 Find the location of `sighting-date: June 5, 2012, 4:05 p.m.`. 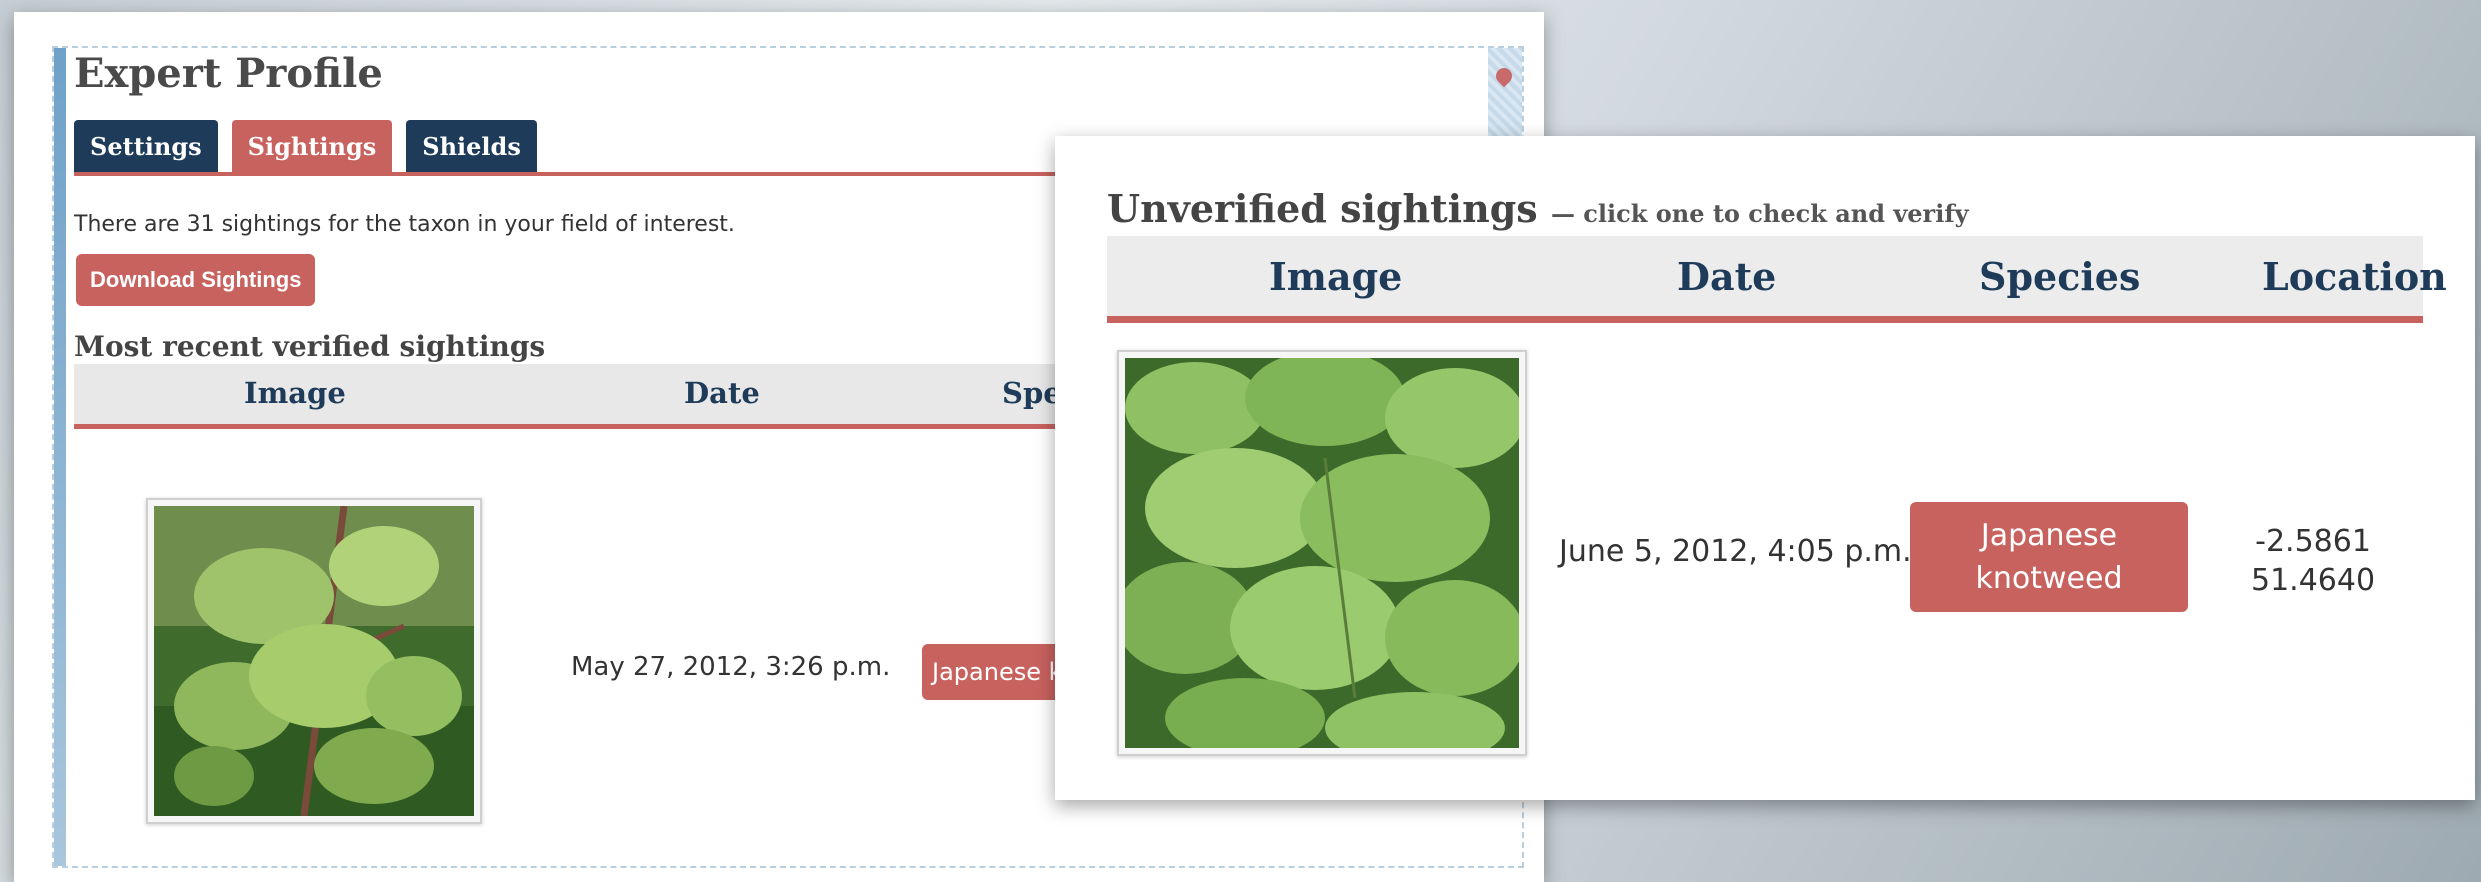

sighting-date: June 5, 2012, 4:05 p.m. is located at coordinates (1735, 551).